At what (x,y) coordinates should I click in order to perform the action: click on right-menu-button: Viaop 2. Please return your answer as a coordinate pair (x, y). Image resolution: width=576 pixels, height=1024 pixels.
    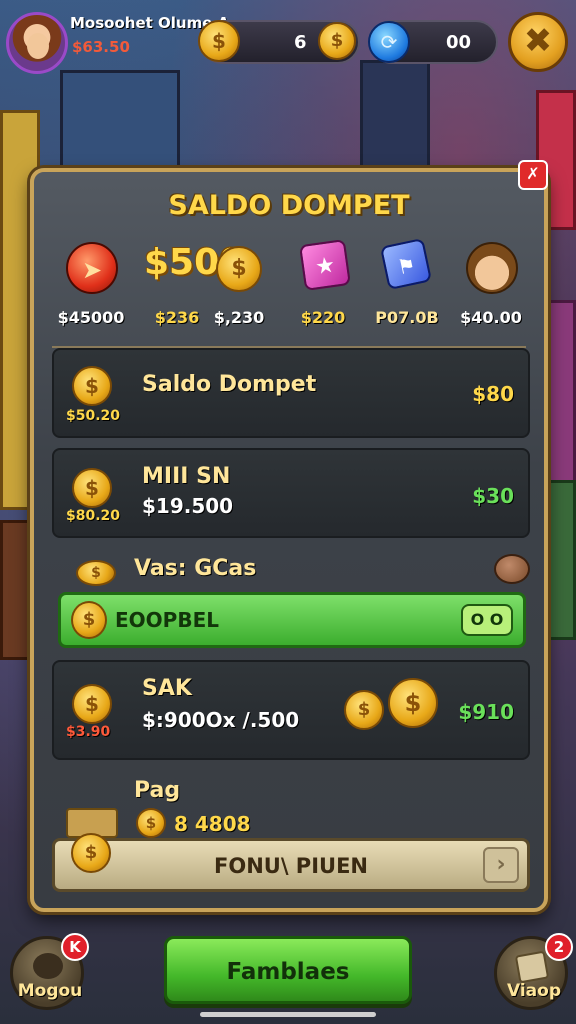
    Looking at the image, I should click on (533, 971).